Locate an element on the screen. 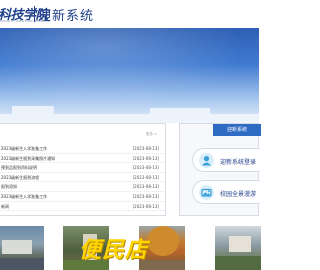 The height and width of the screenshot is (270, 320). news-title: 新闻 is located at coordinates (5, 207).